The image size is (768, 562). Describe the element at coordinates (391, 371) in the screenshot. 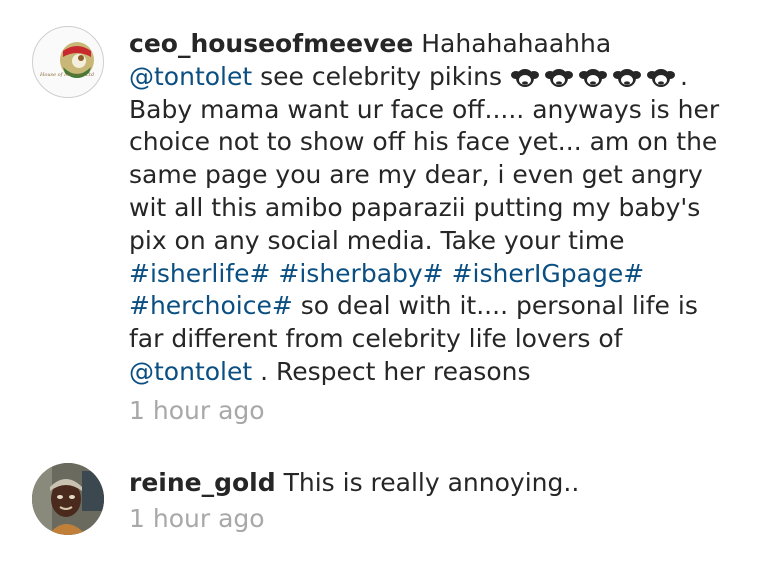

I see `comment-body-text: . Respect her reasons` at that location.